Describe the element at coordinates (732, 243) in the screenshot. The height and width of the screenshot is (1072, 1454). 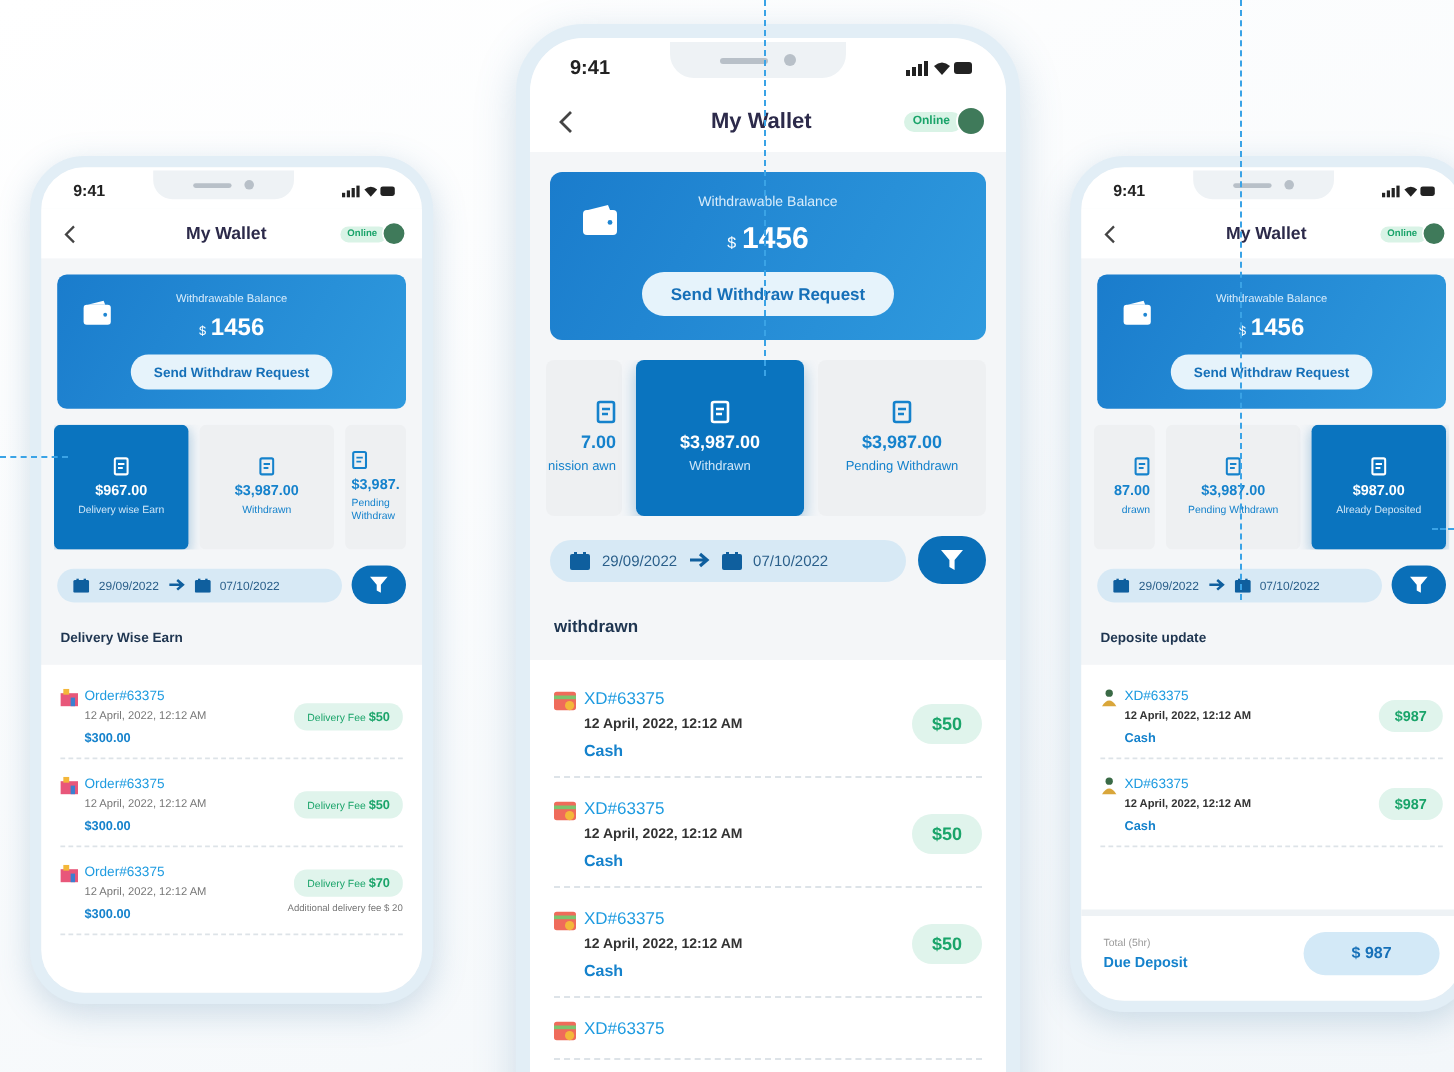
I see `currency-symbol: $` at that location.